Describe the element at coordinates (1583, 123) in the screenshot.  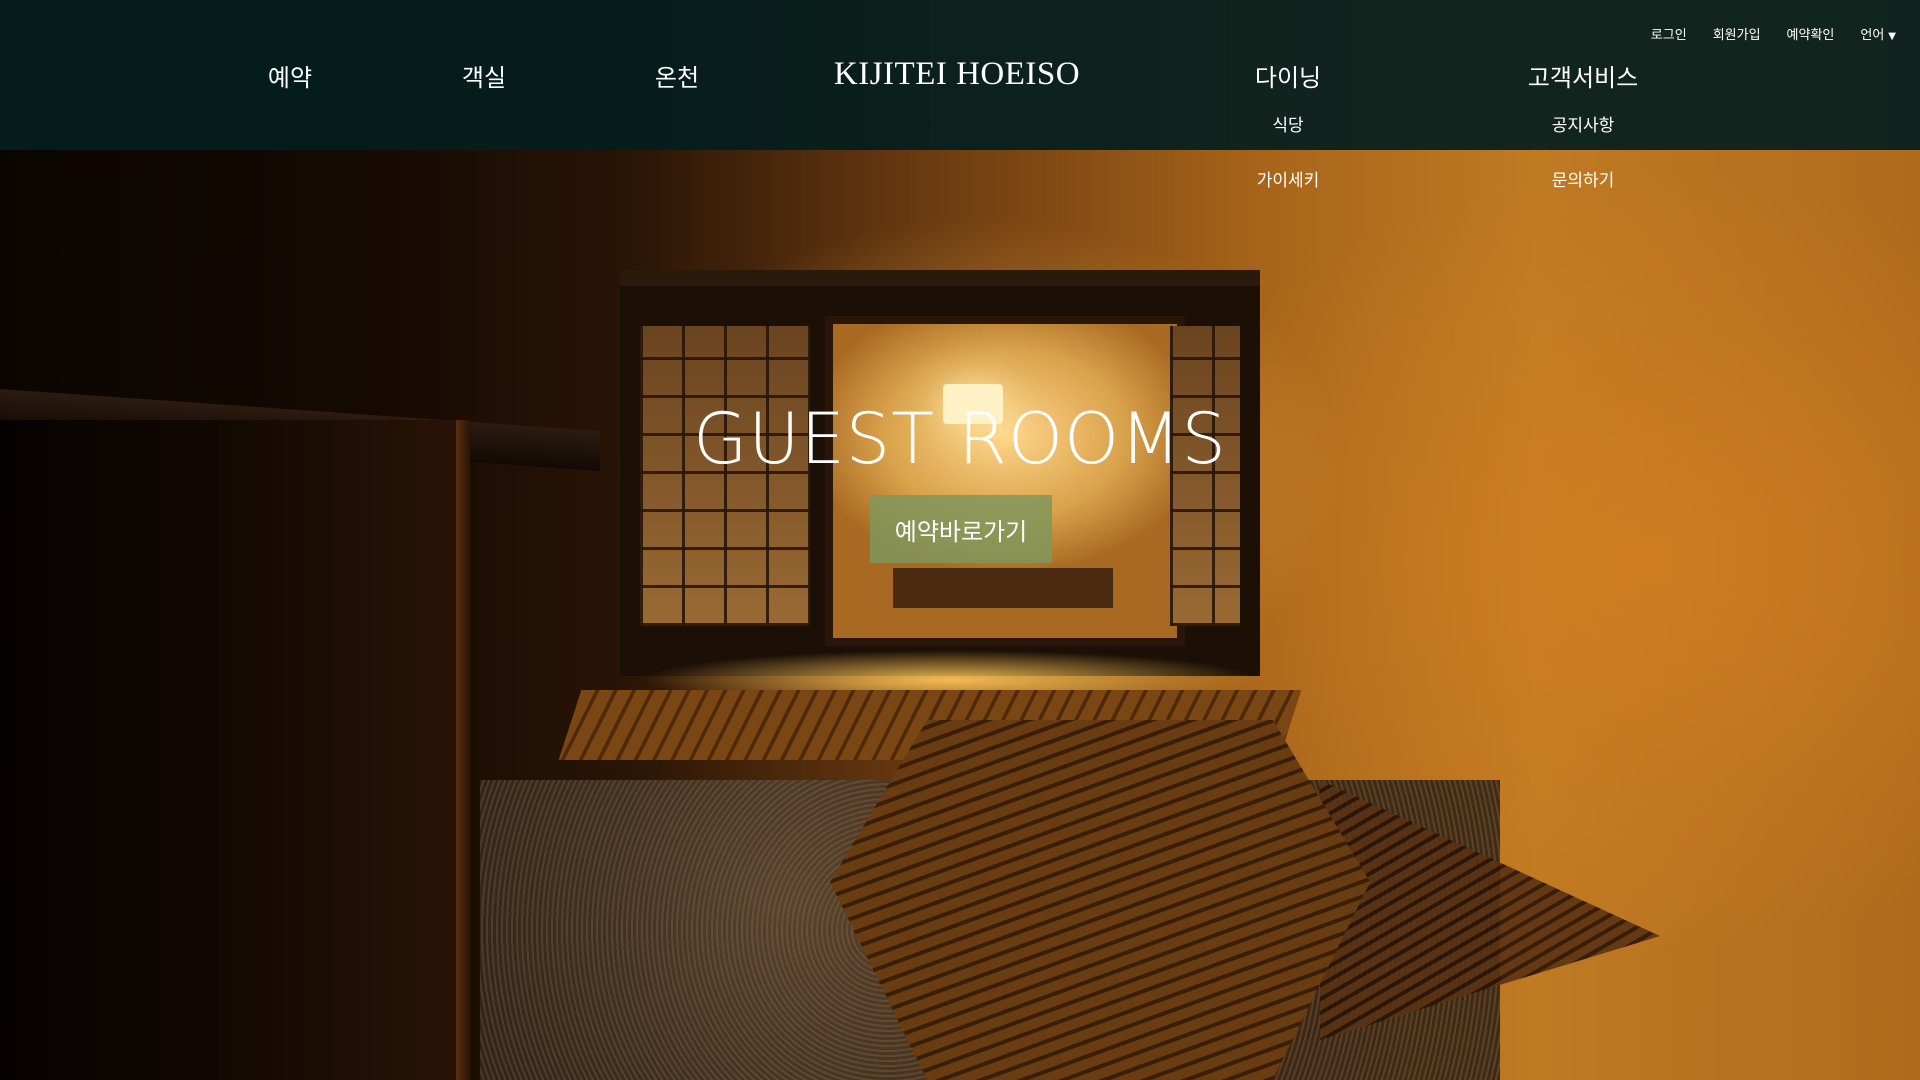
I see `submenu-notice: 공지사항` at that location.